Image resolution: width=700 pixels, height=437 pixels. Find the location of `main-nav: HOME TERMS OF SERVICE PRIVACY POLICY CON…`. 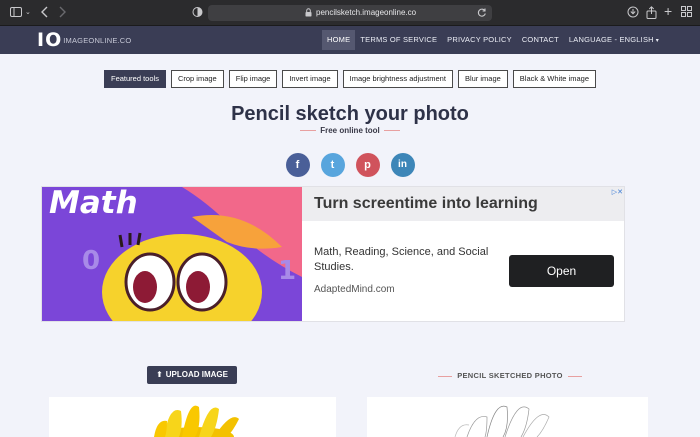

main-nav: HOME TERMS OF SERVICE PRIVACY POLICY CON… is located at coordinates (493, 40).